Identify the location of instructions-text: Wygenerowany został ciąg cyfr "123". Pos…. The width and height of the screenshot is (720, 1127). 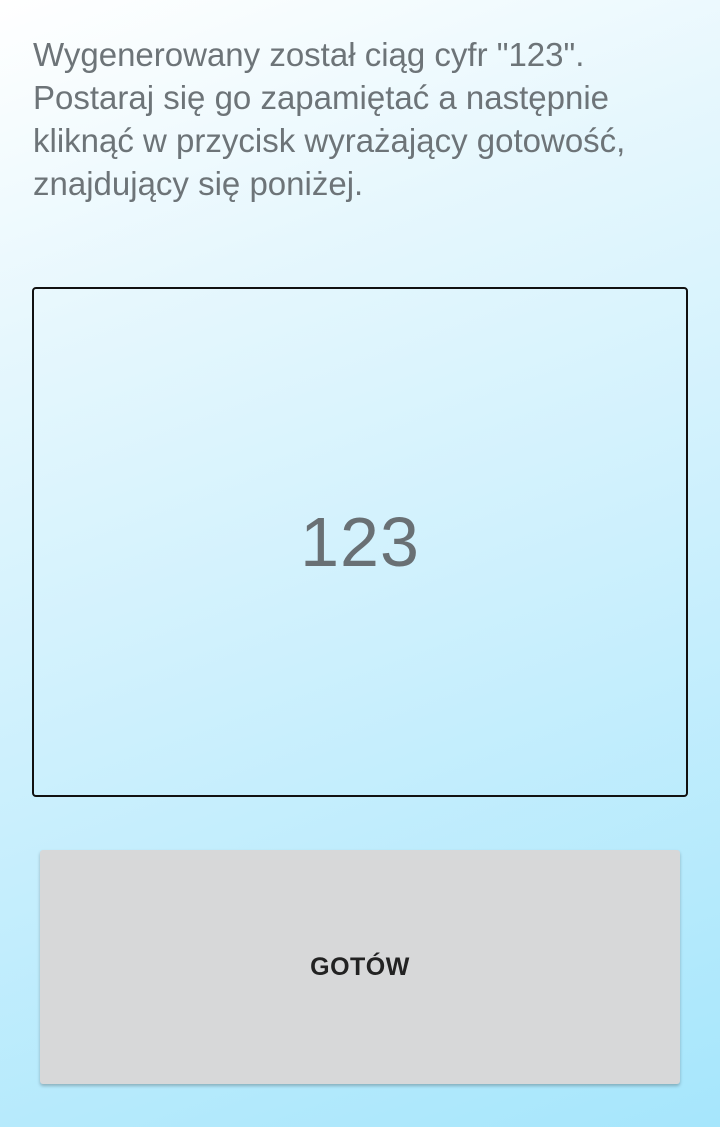
(329, 119).